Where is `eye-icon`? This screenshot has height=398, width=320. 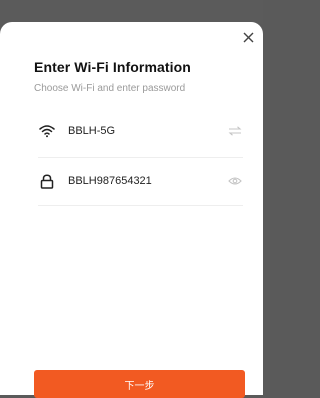
eye-icon is located at coordinates (235, 181).